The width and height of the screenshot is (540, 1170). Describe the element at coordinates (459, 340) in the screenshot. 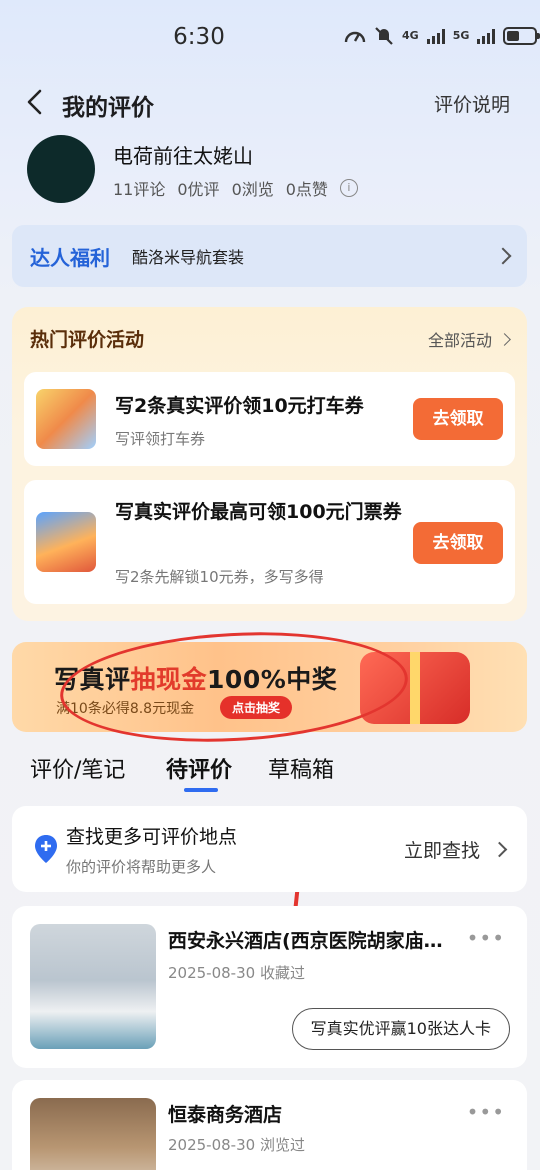

I see `all-activities-label: 全部活动` at that location.